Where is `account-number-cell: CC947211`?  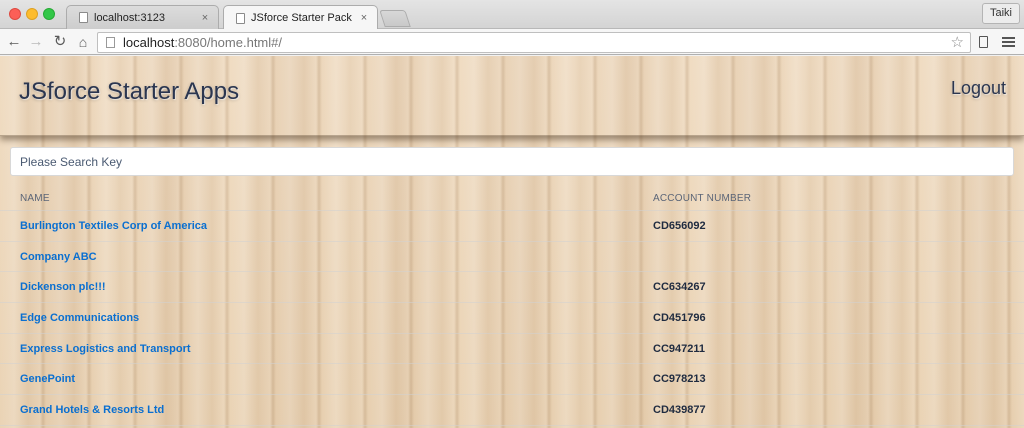 account-number-cell: CC947211 is located at coordinates (679, 349).